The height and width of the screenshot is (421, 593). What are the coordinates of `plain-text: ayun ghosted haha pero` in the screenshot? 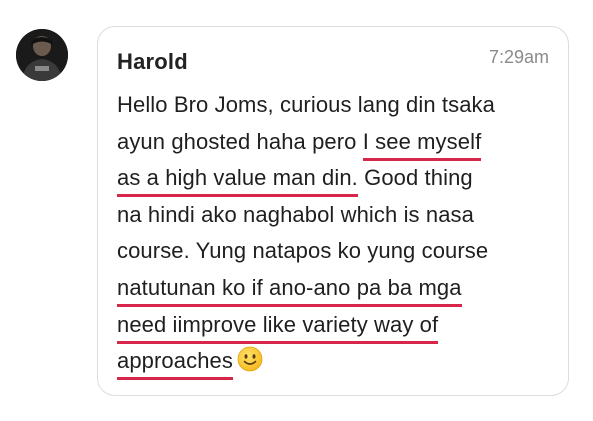 It's located at (240, 141).